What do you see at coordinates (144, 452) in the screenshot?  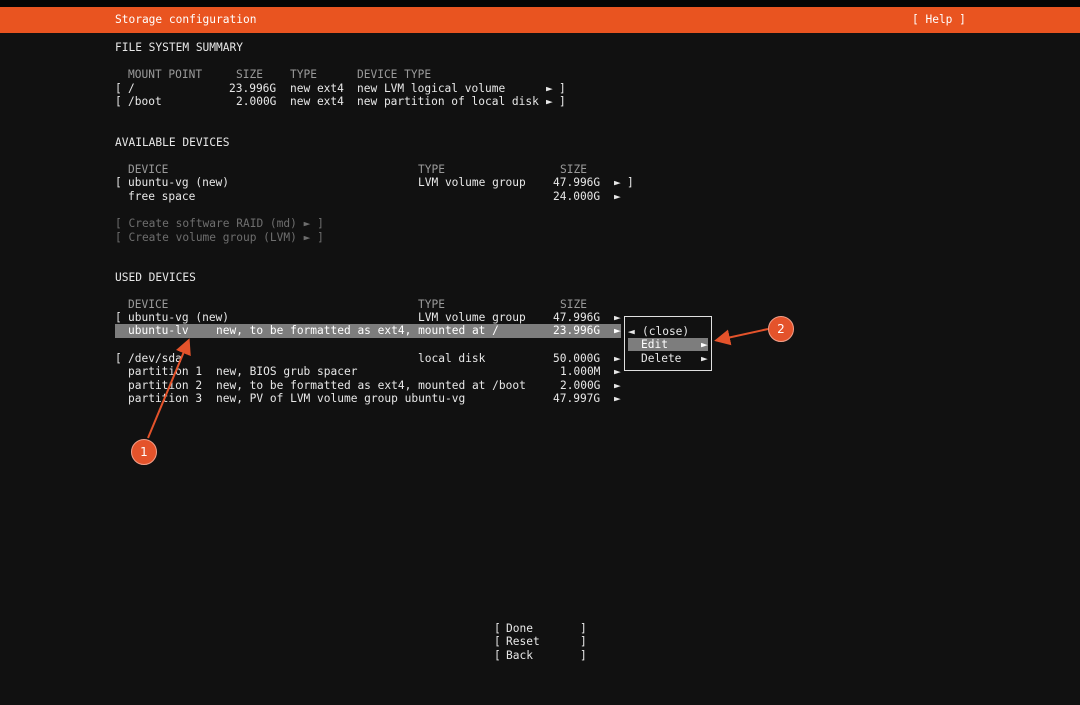 I see `callout-badge-1: 1` at bounding box center [144, 452].